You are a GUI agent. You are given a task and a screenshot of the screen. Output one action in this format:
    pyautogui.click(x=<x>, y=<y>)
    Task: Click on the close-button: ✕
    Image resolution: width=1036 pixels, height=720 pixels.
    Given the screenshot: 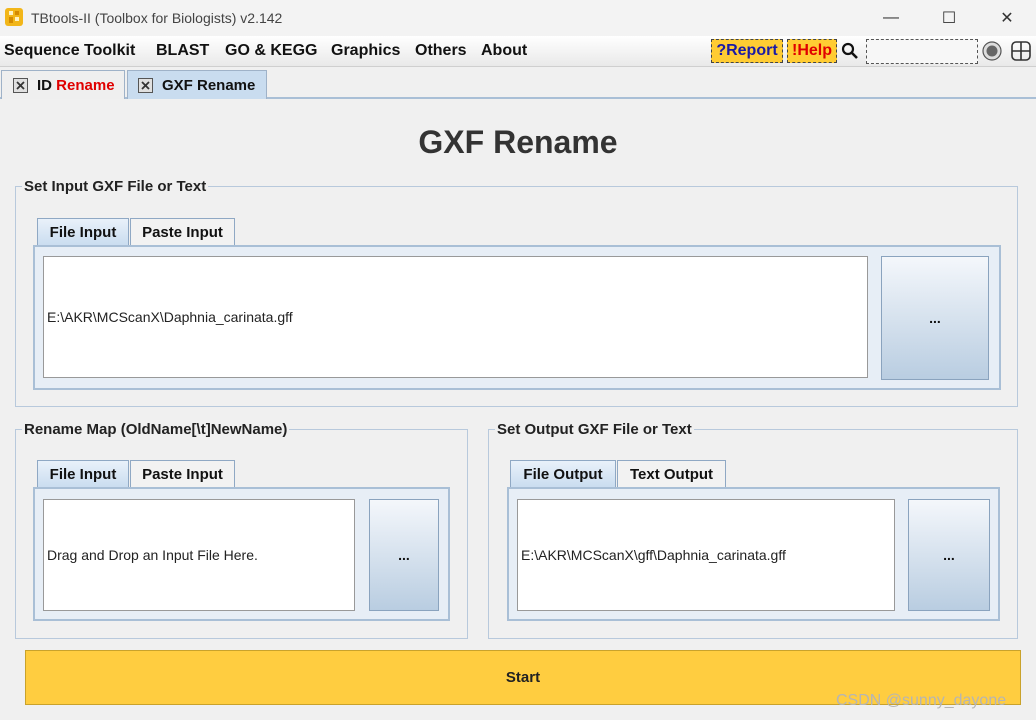 What is the action you would take?
    pyautogui.click(x=1007, y=18)
    